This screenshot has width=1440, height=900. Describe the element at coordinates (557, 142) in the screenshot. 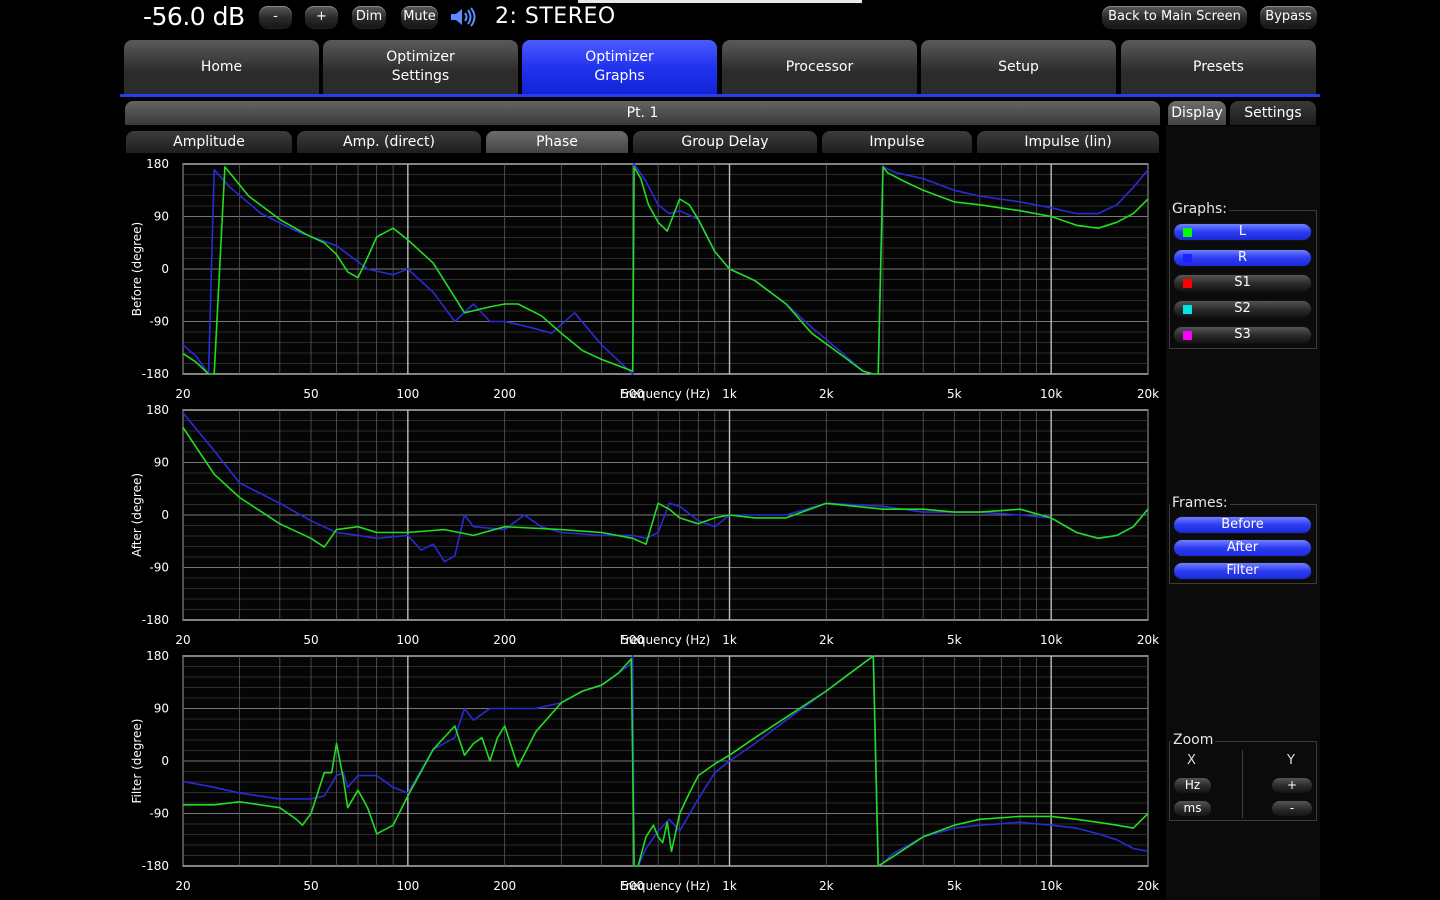

I see `subtab-phase: Phase` at that location.